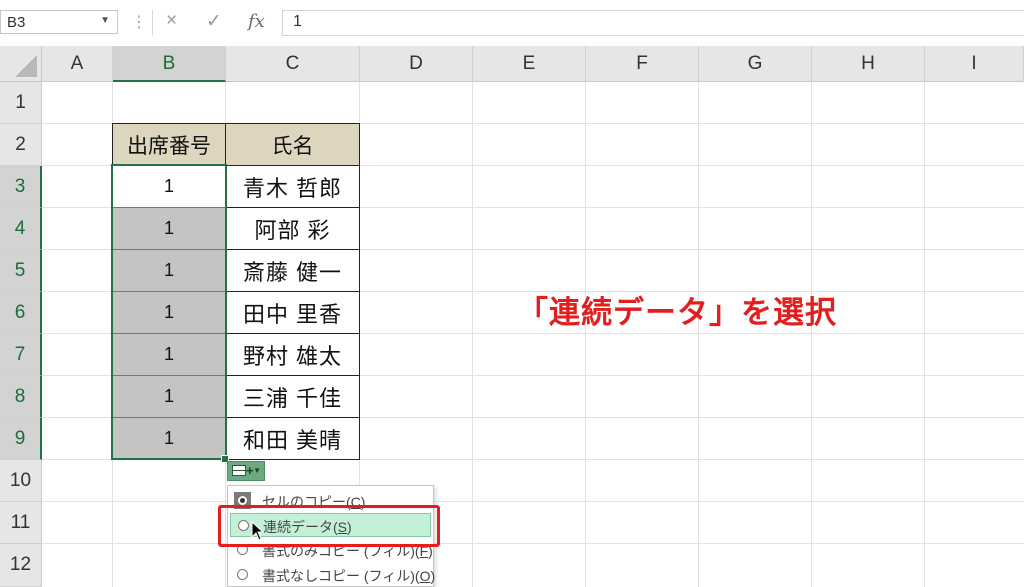  What do you see at coordinates (169, 64) in the screenshot?
I see `column-header-b: B` at bounding box center [169, 64].